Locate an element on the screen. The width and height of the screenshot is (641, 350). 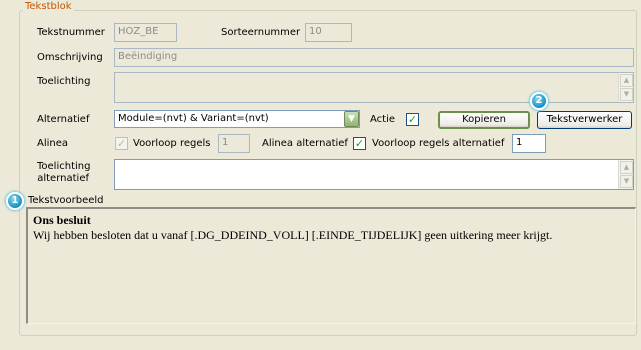
voorloop-regels-checkbox: ✓ is located at coordinates (121, 143).